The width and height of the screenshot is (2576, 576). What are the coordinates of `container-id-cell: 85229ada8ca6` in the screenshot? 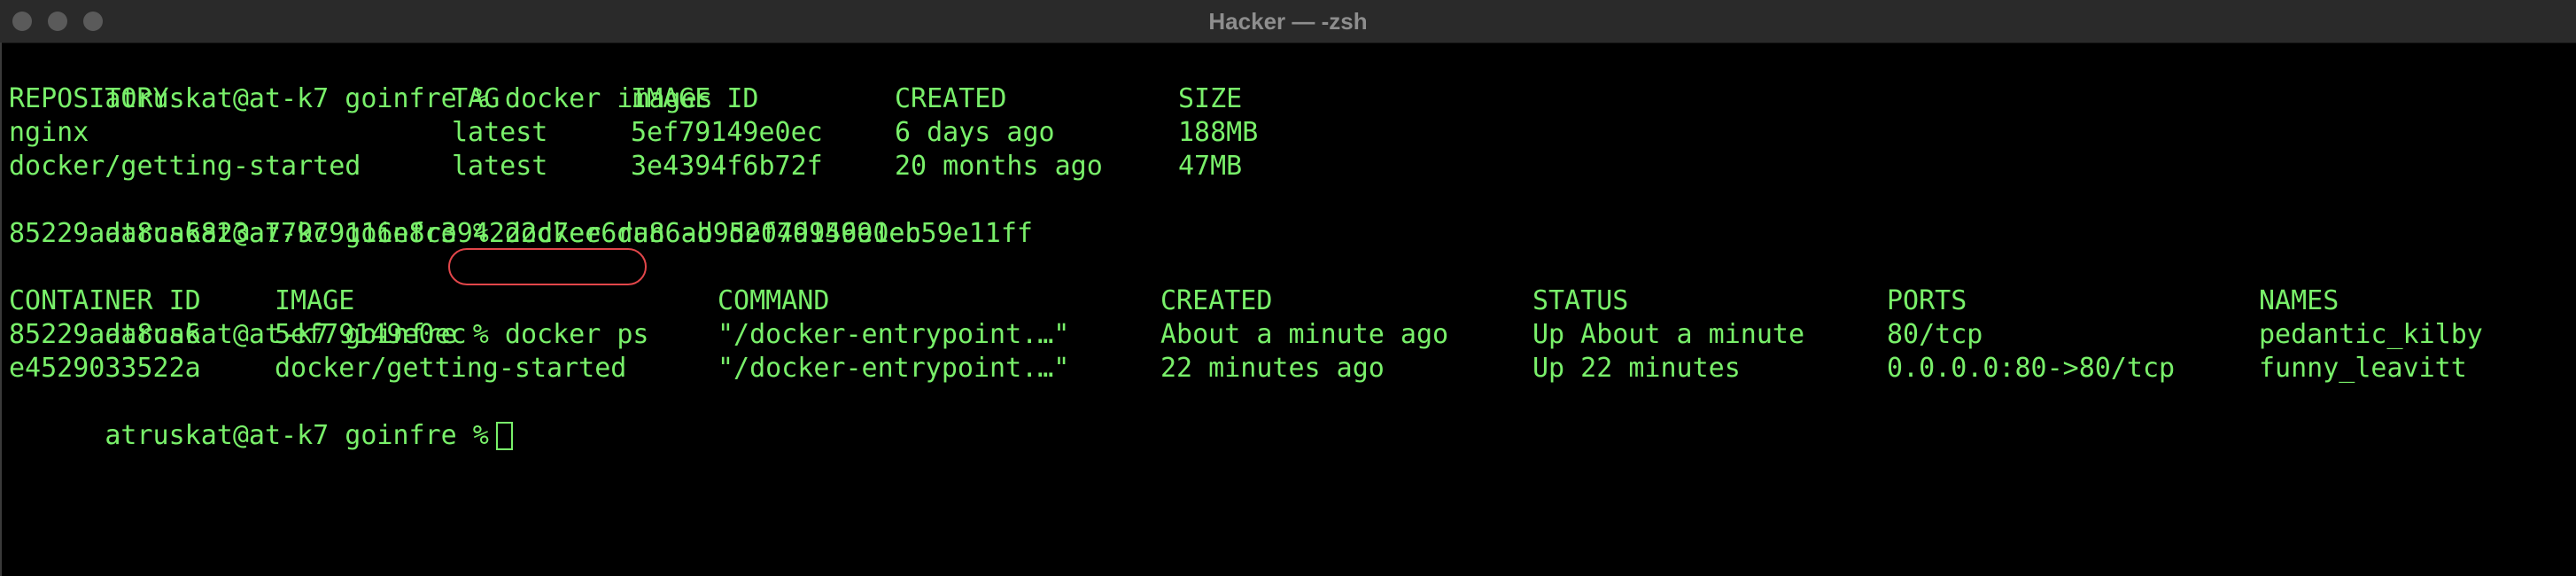 It's located at (105, 335).